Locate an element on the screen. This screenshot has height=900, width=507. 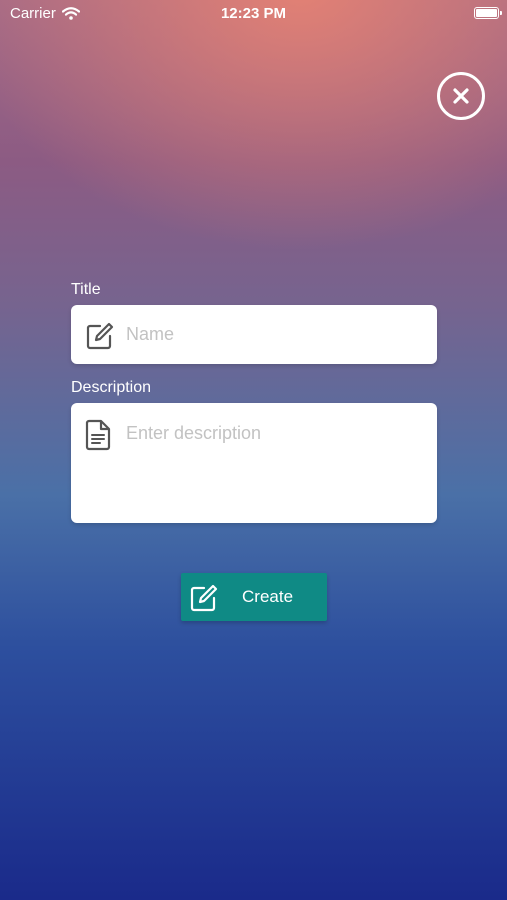
close-icon is located at coordinates (461, 96).